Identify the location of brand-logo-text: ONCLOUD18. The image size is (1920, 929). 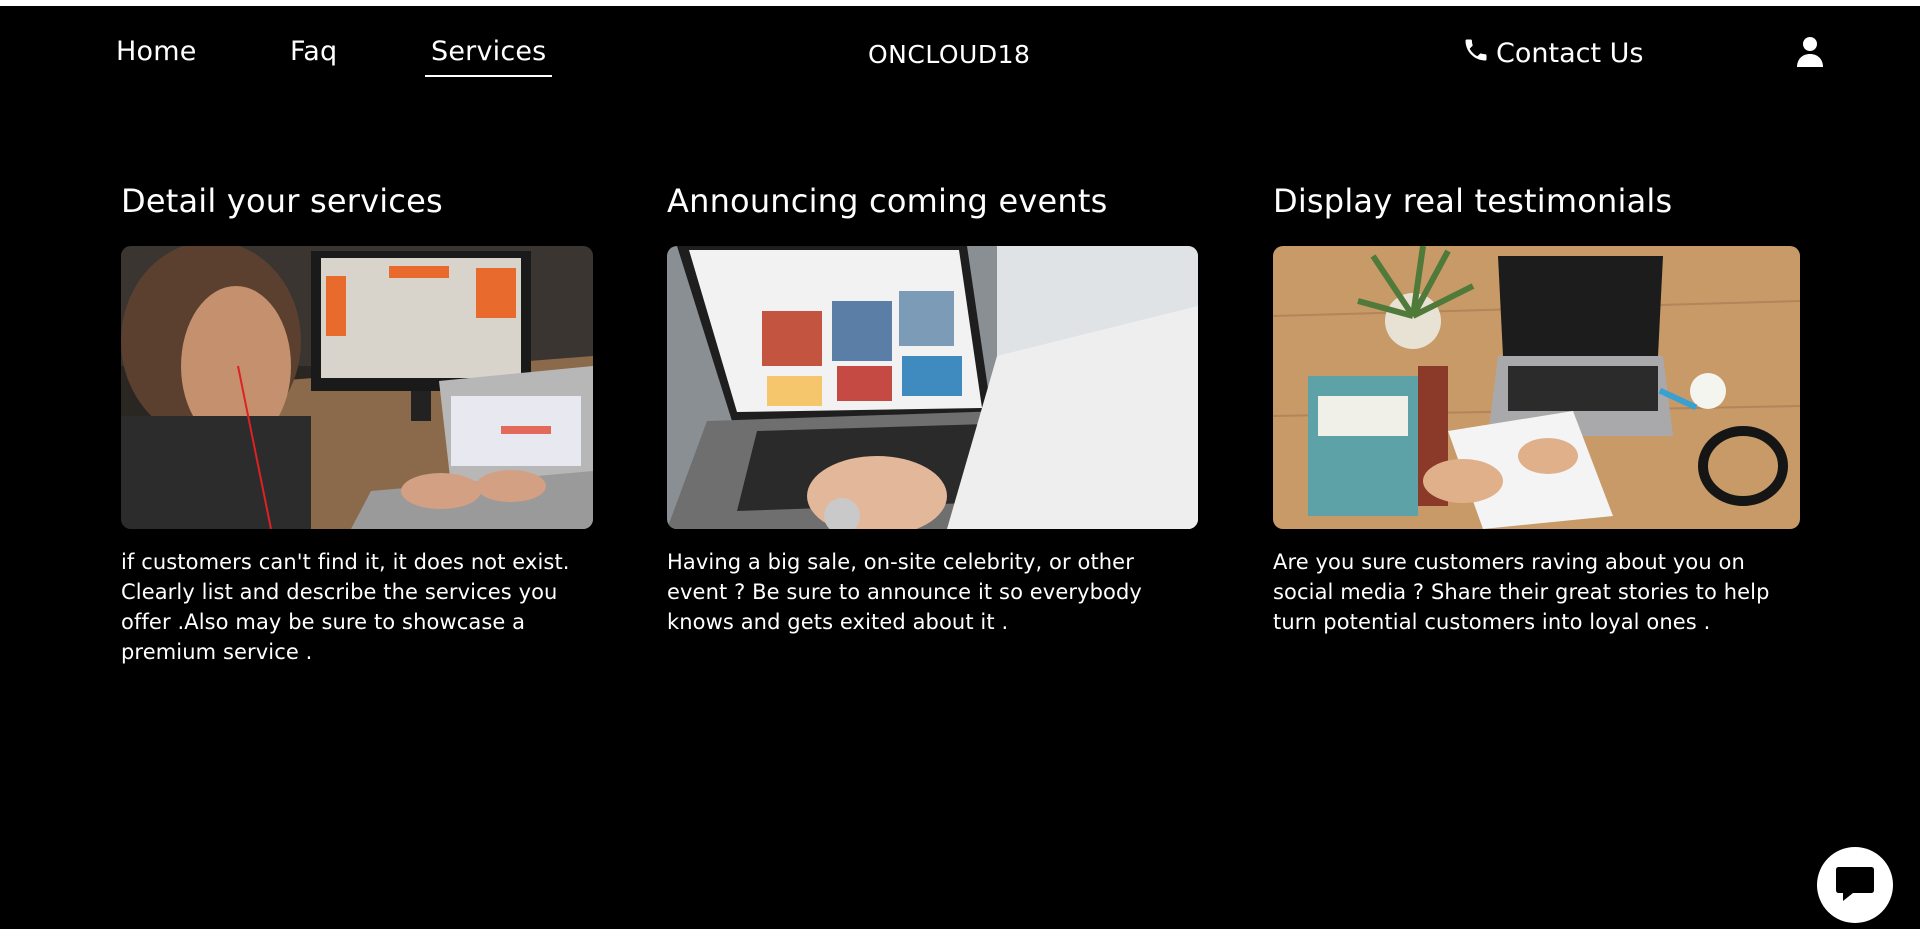
(949, 54).